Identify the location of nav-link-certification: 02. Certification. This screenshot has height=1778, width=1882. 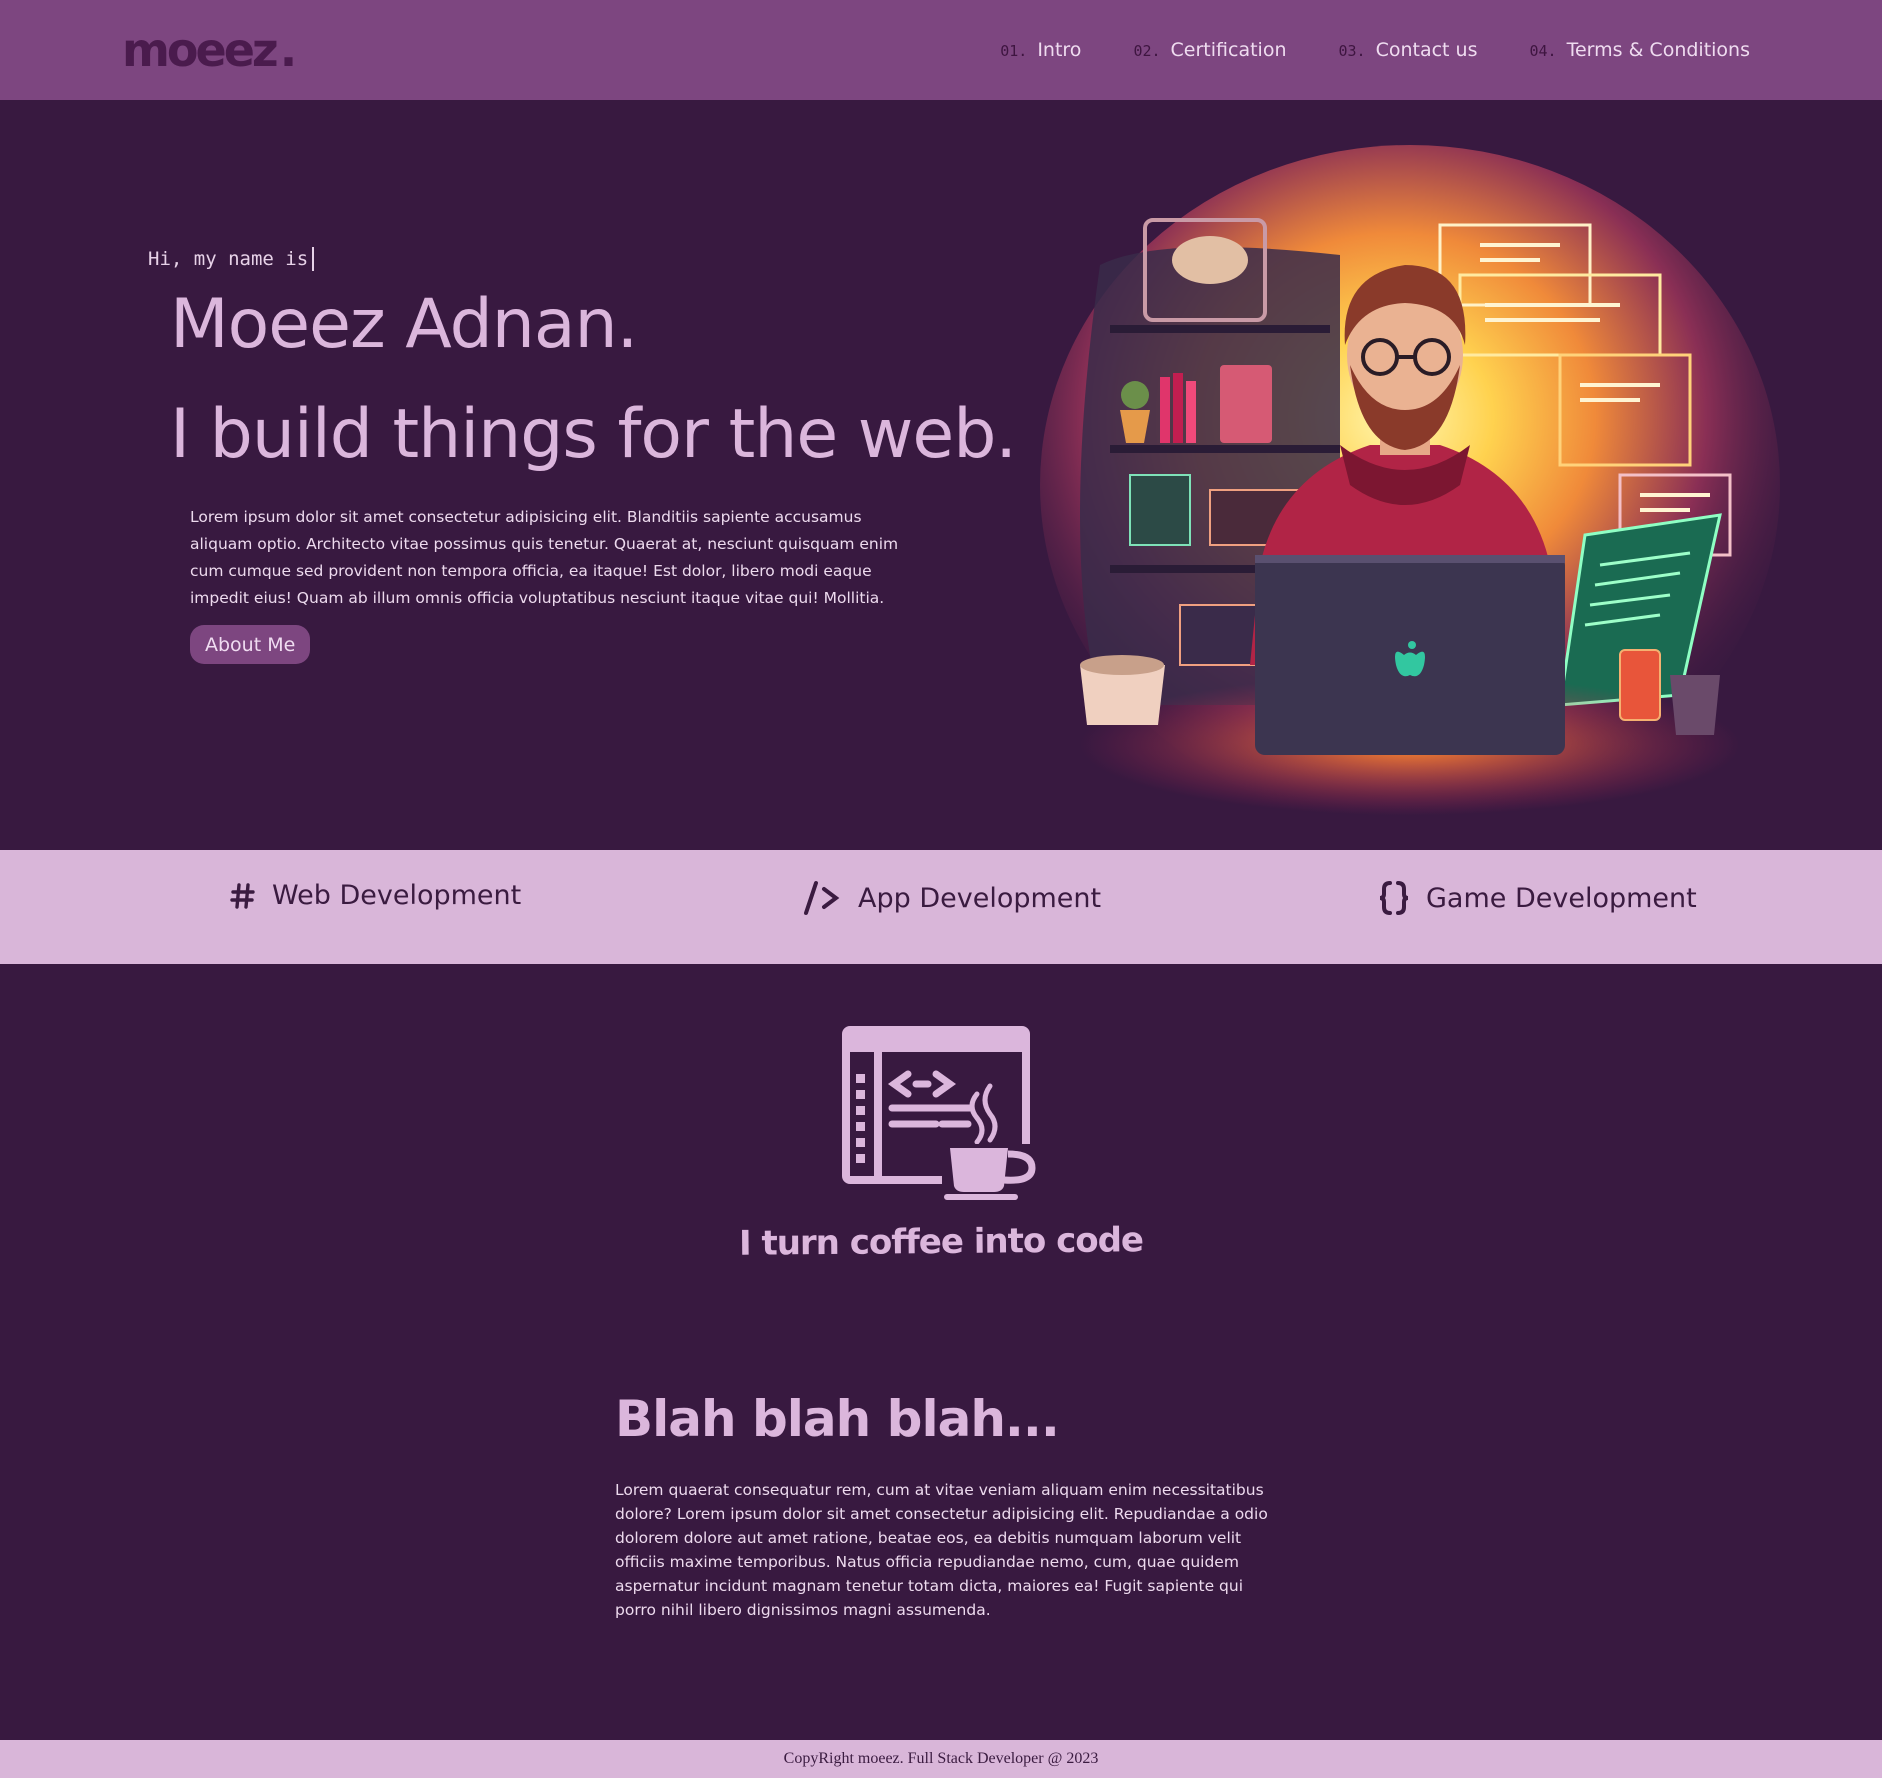
(1209, 50).